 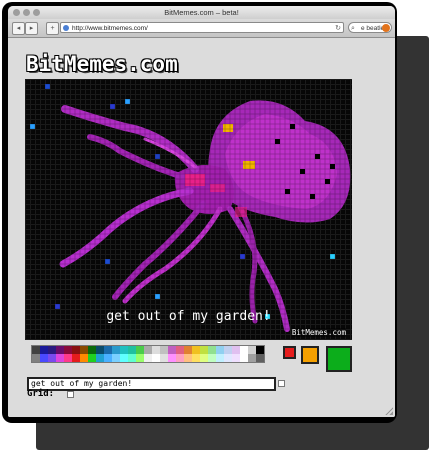 I want to click on title-bar: BitMemes.com – beta!, so click(x=201, y=12).